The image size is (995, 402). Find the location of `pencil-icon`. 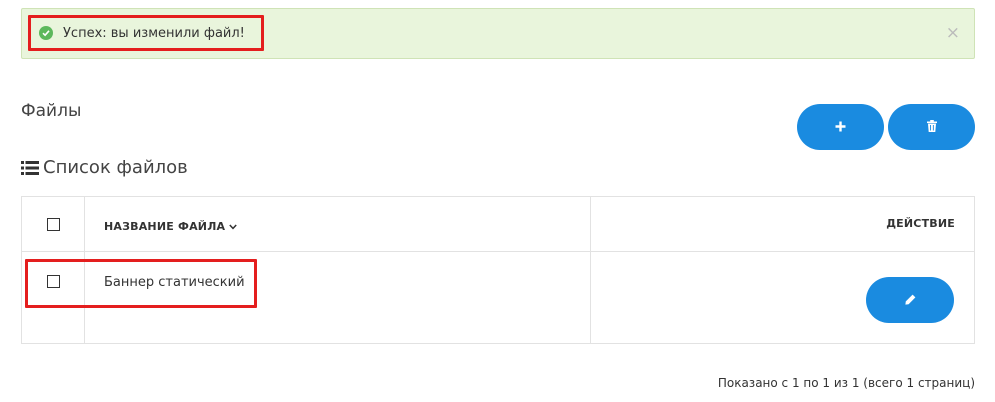

pencil-icon is located at coordinates (910, 300).